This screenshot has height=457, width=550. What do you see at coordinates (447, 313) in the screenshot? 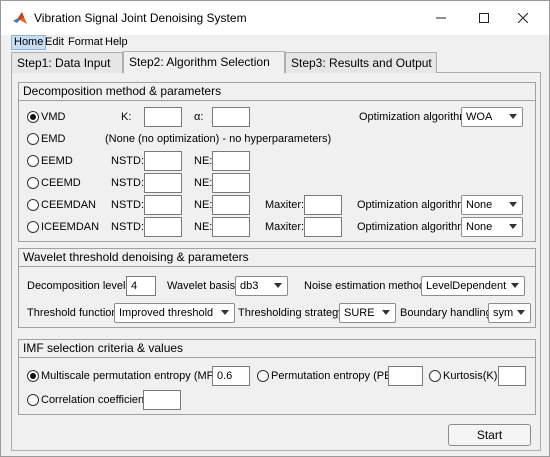
I see `boundary-label: Boundary handling:` at bounding box center [447, 313].